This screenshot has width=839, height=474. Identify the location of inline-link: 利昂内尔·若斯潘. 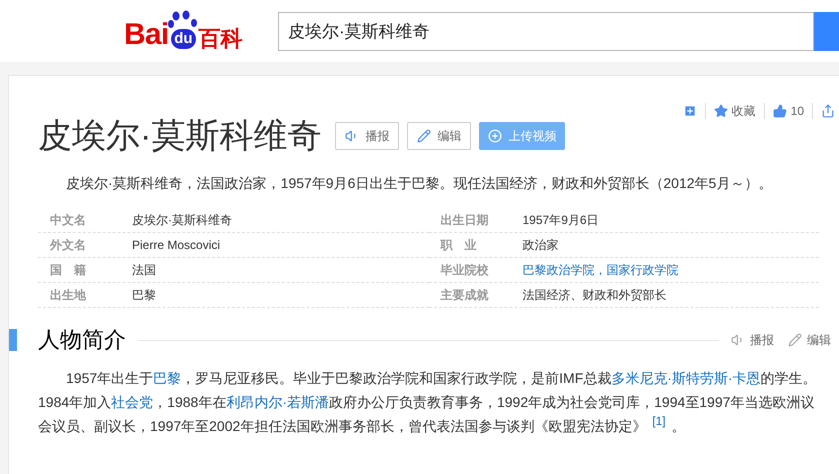
(277, 402).